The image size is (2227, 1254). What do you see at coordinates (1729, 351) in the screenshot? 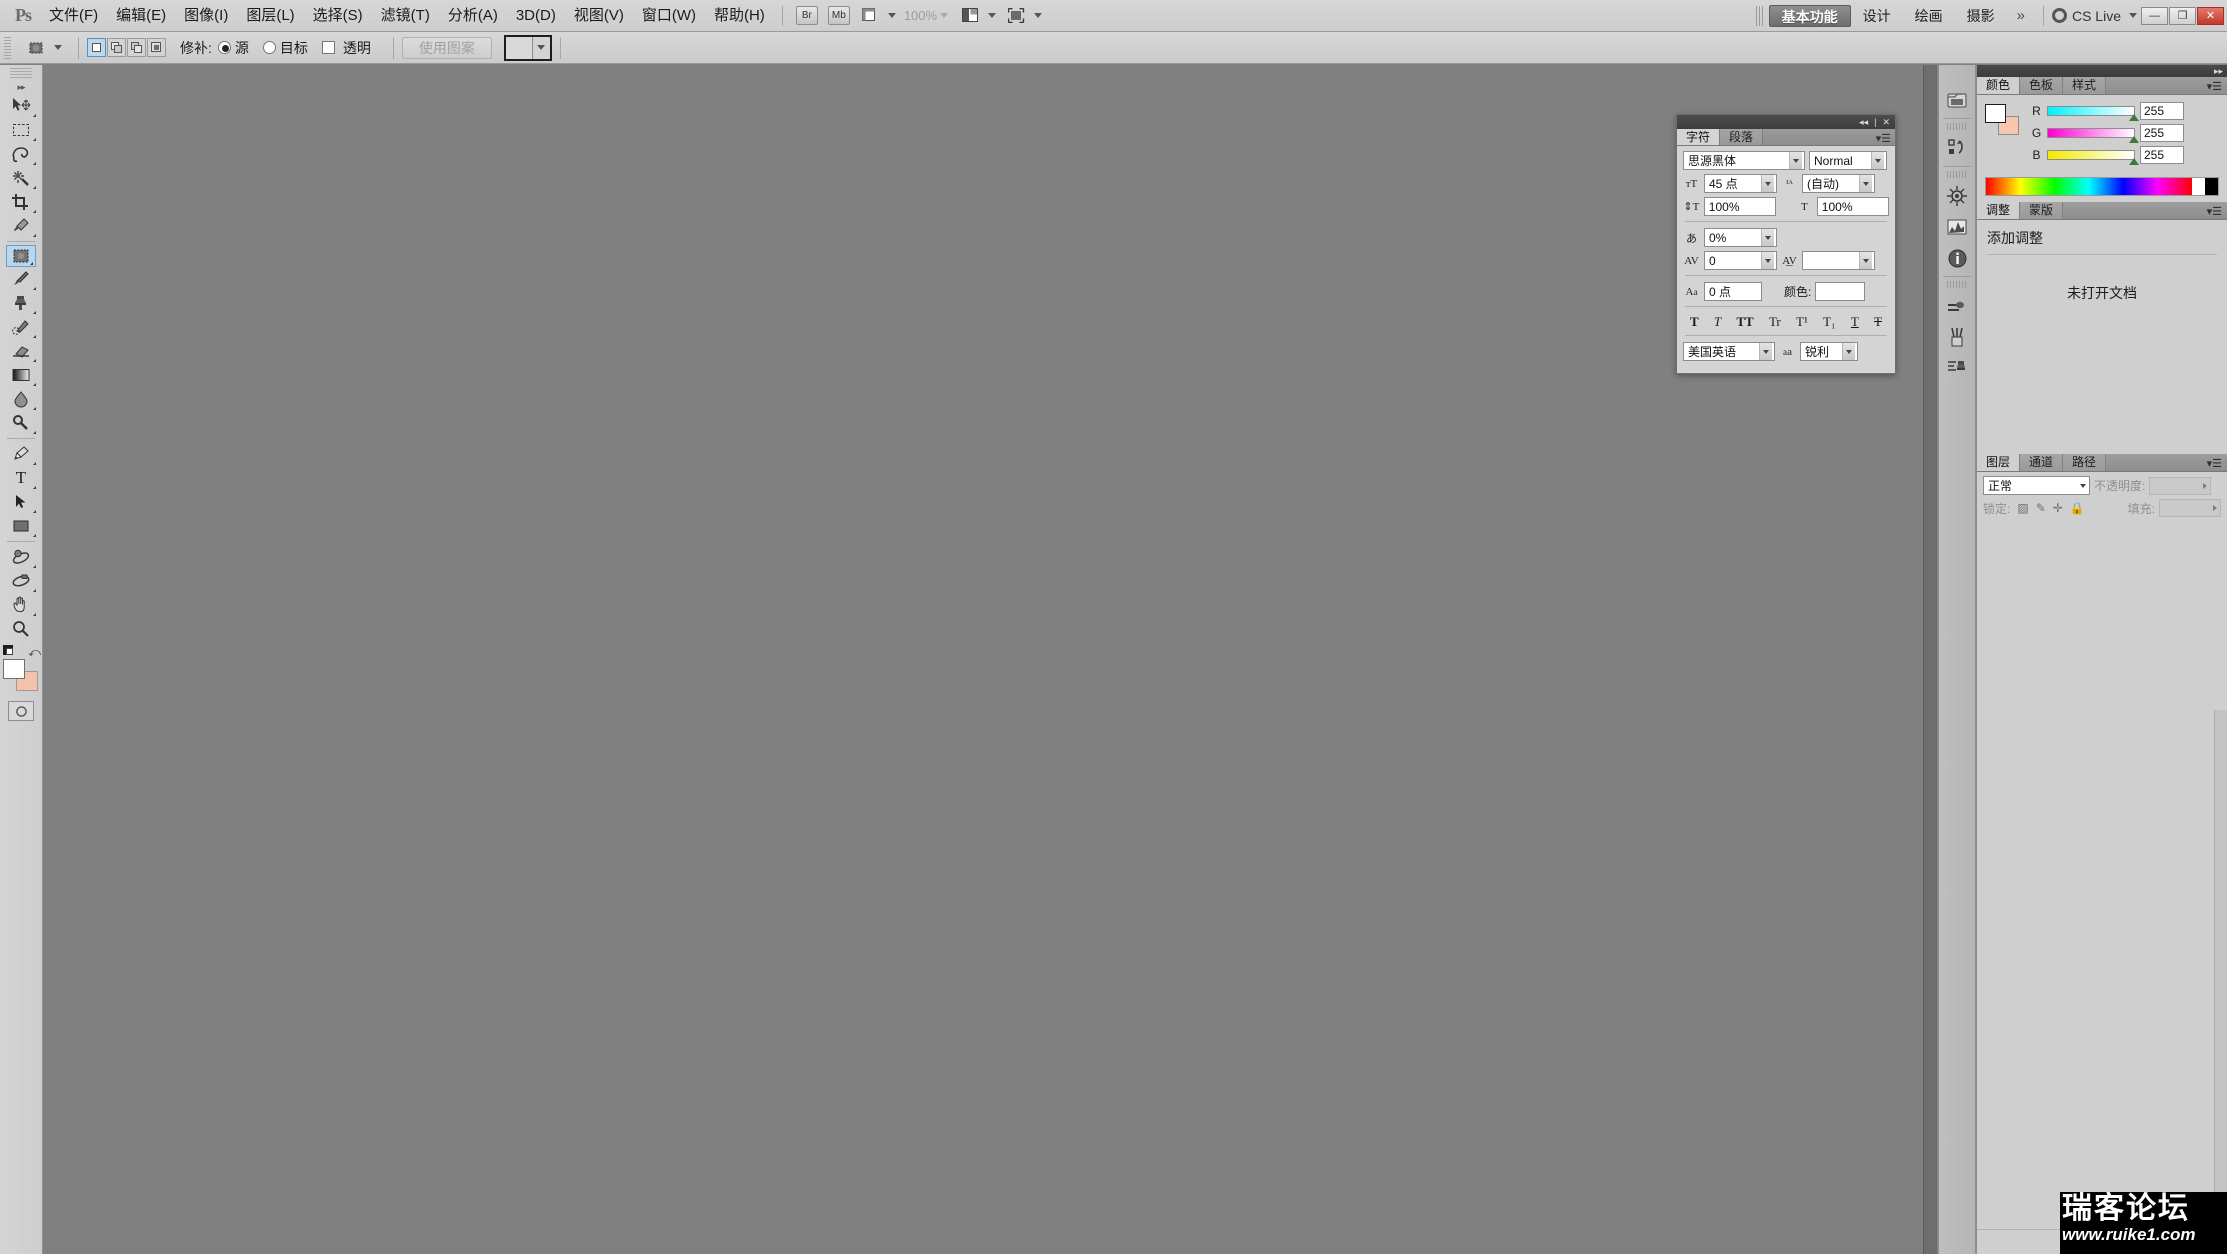
I see `language-select: 美国英语` at bounding box center [1729, 351].